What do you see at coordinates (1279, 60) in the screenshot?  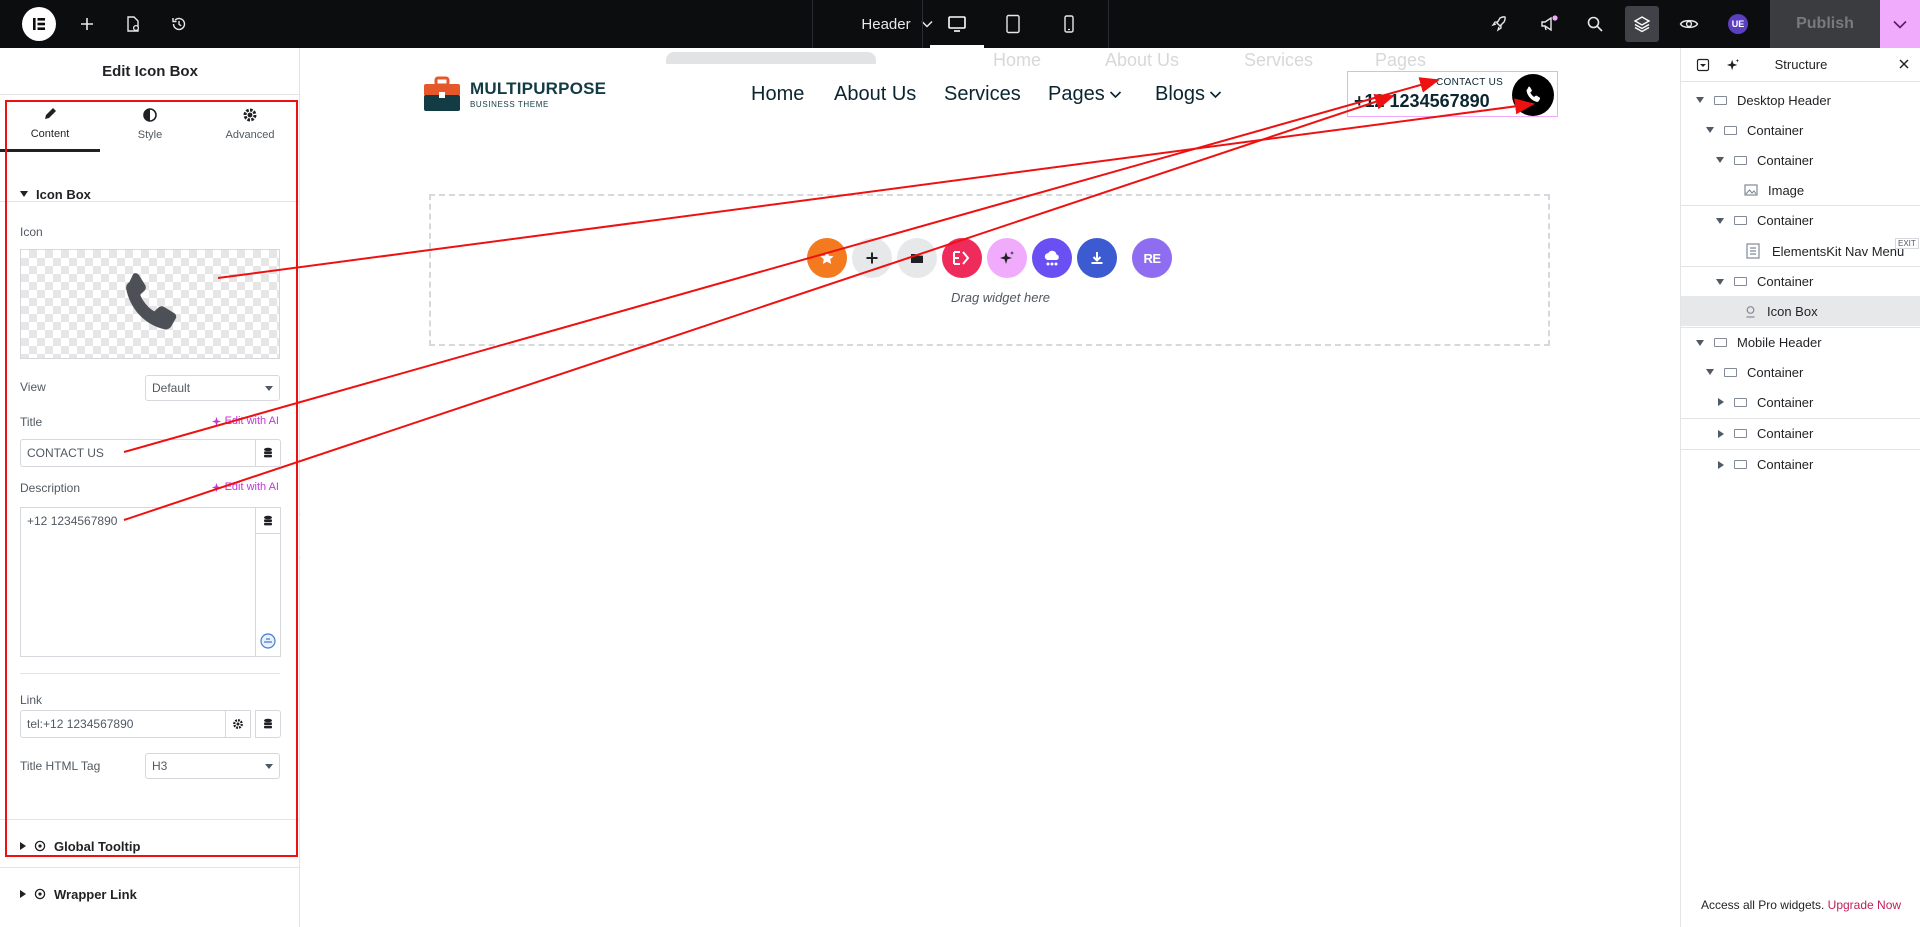 I see `ghost-nav-item: Services` at bounding box center [1279, 60].